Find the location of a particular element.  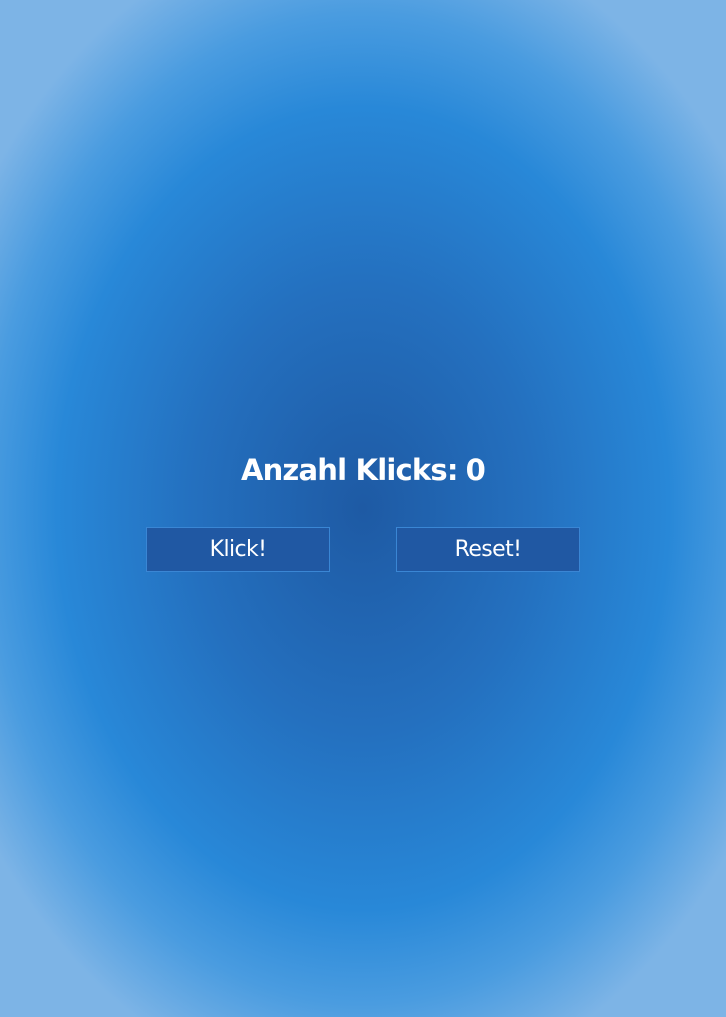

counter-value: 0 is located at coordinates (475, 470).